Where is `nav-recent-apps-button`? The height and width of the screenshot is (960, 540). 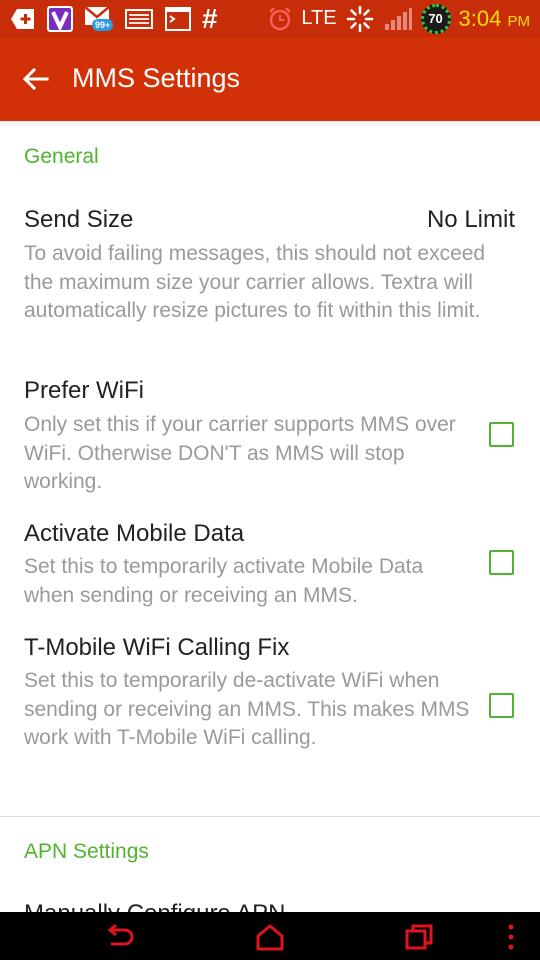
nav-recent-apps-button is located at coordinates (419, 937).